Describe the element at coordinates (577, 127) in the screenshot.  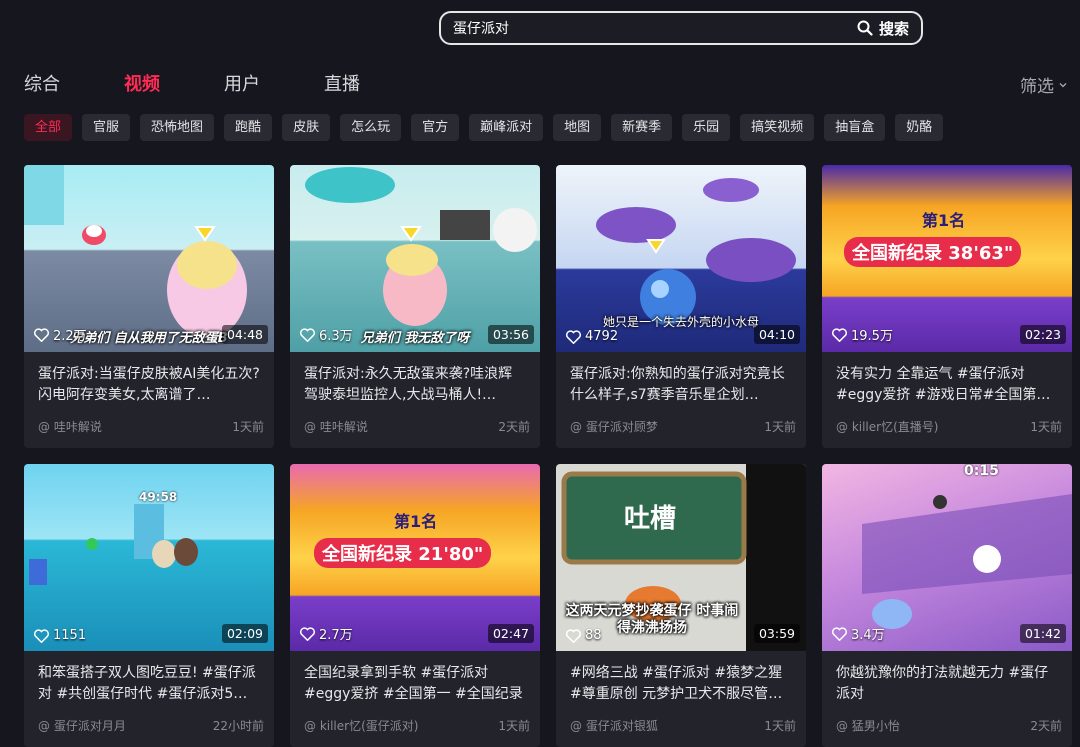
I see `chip-map: 地图` at that location.